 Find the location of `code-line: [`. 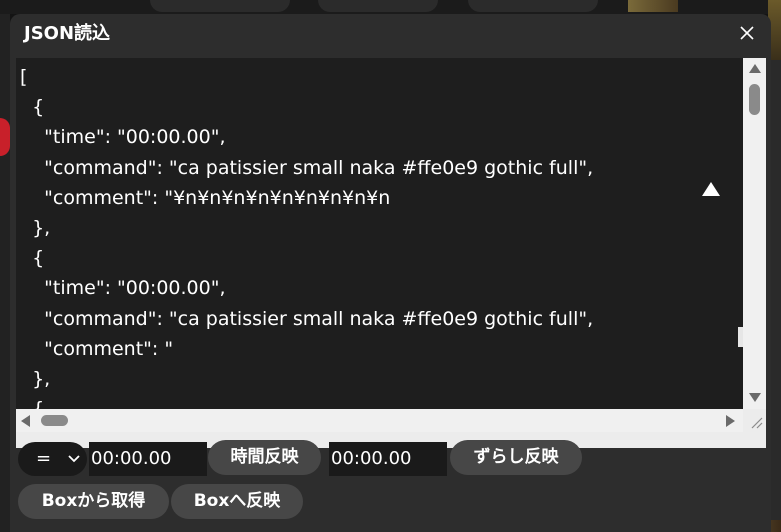

code-line: [ is located at coordinates (24, 77).